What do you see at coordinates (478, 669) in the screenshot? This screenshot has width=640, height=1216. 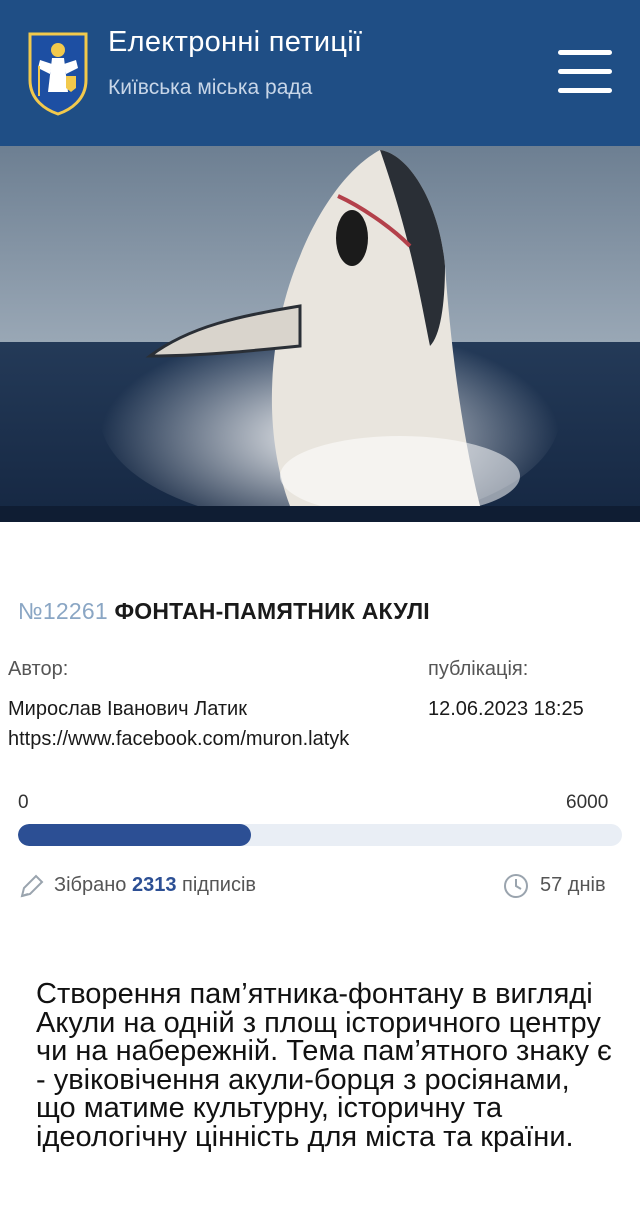 I see `published-label: публікація:` at bounding box center [478, 669].